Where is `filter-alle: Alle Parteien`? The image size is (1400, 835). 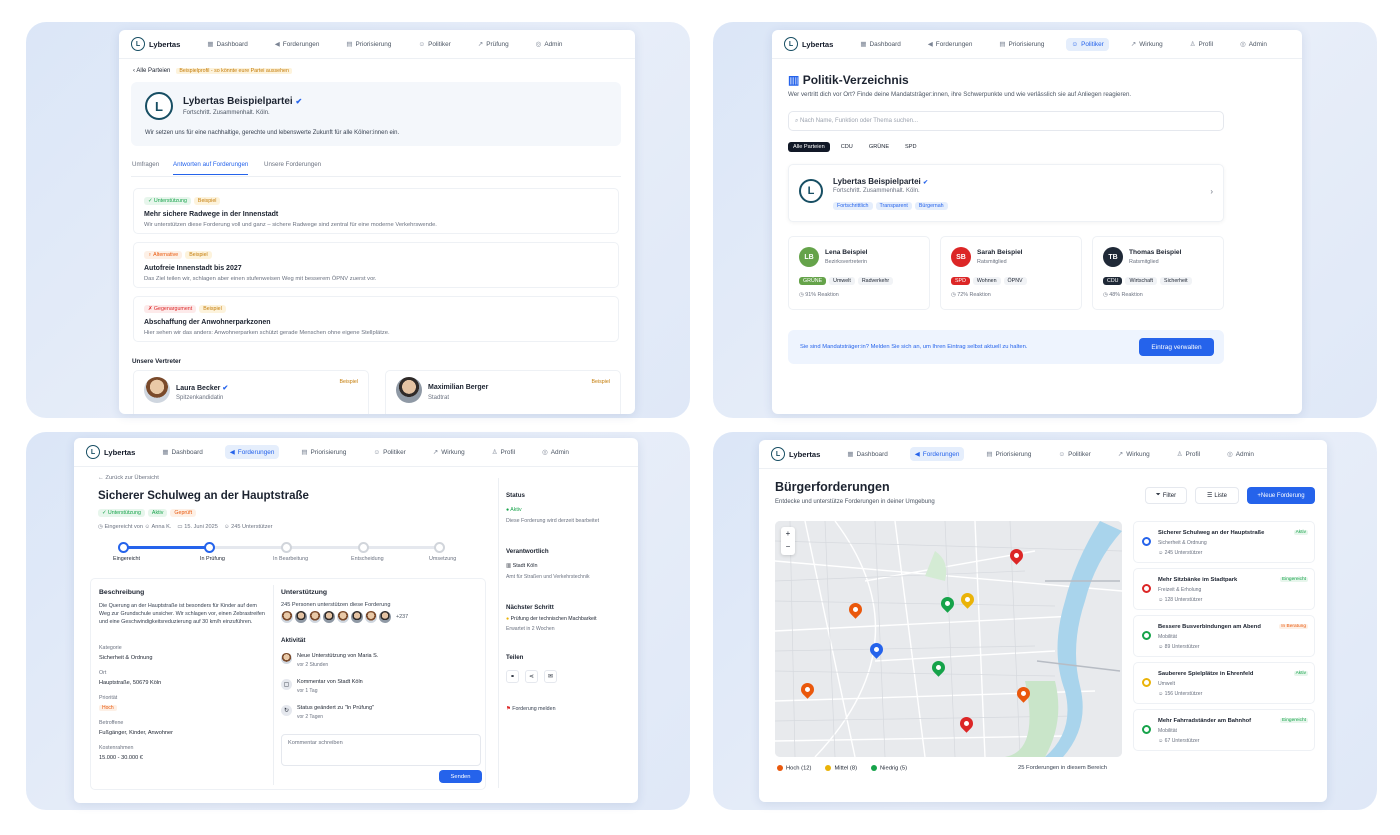 filter-alle: Alle Parteien is located at coordinates (809, 147).